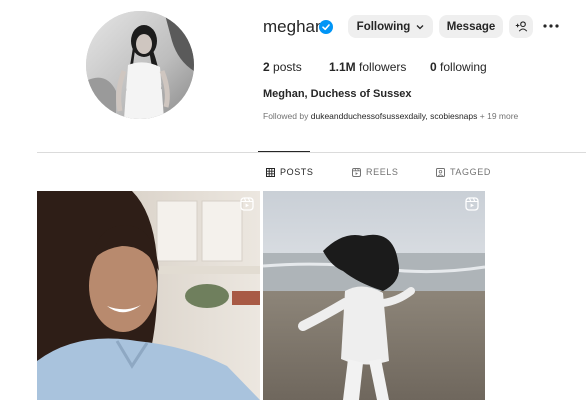 The width and height of the screenshot is (586, 400). What do you see at coordinates (294, 26) in the screenshot?
I see `profile-username: meghan` at bounding box center [294, 26].